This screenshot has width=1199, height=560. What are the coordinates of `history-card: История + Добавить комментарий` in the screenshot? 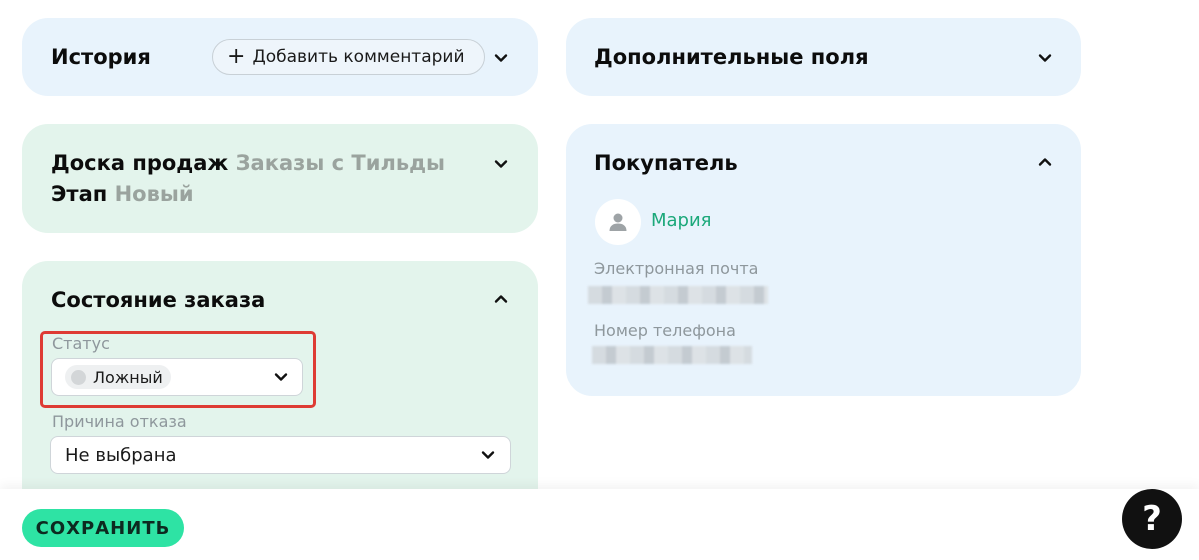 It's located at (280, 57).